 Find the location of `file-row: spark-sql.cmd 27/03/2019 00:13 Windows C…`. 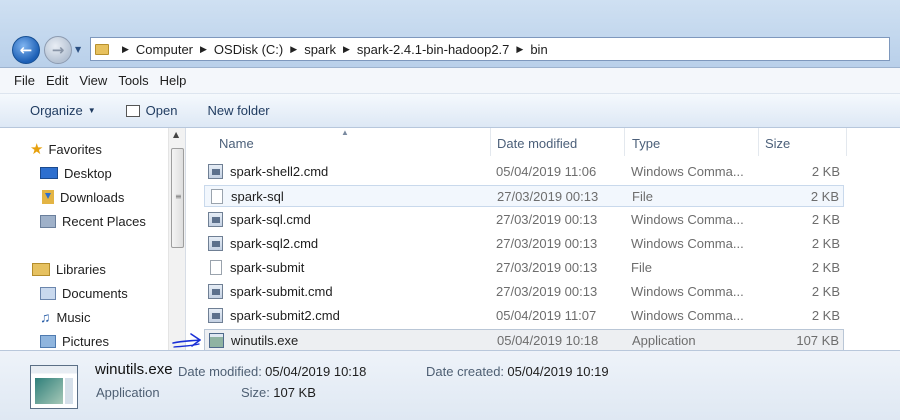

file-row: spark-sql.cmd 27/03/2019 00:13 Windows C… is located at coordinates (524, 220).